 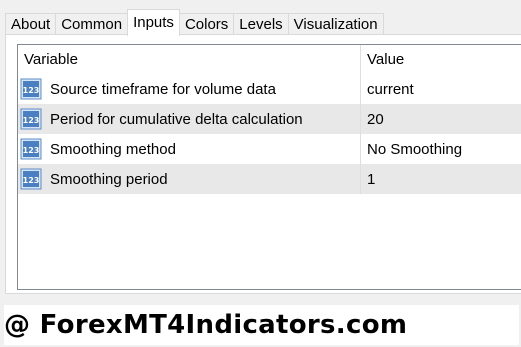 I want to click on tab-levels: Levels, so click(x=261, y=24).